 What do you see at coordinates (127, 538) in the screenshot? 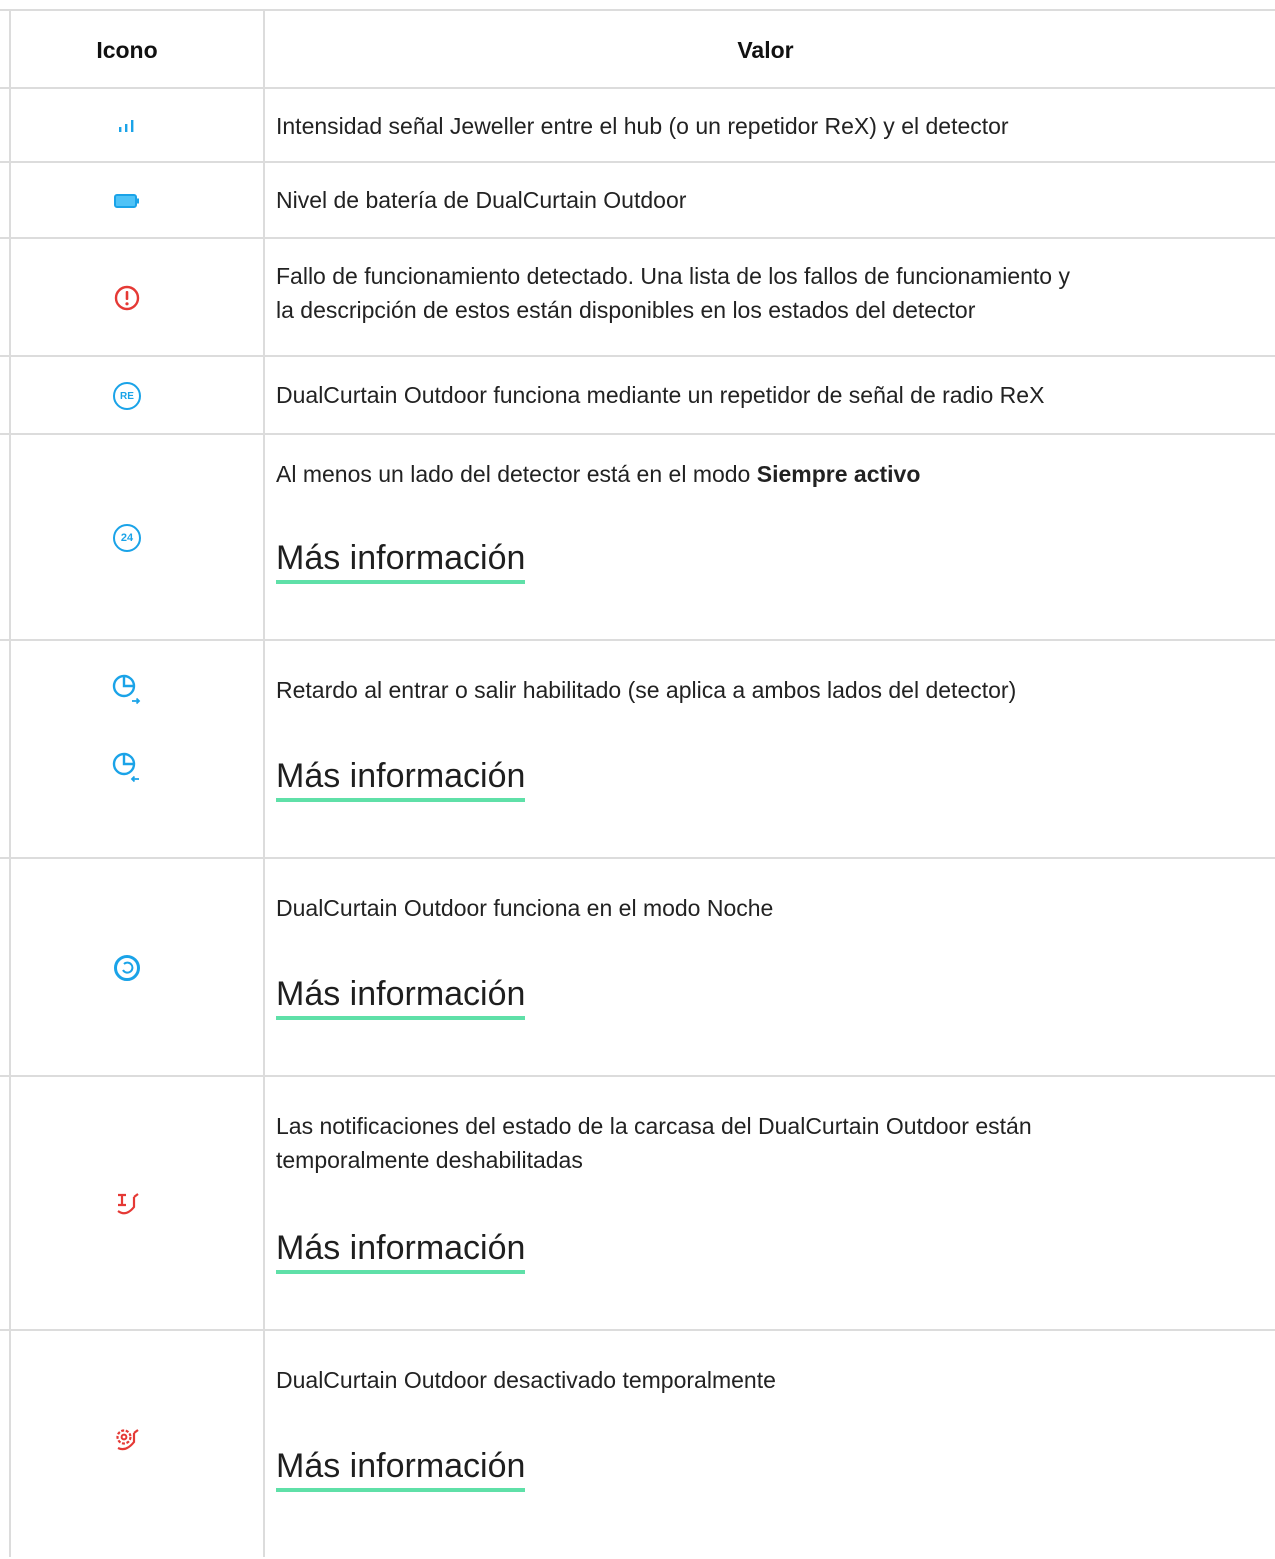
I see `always-active-icon: 24` at bounding box center [127, 538].